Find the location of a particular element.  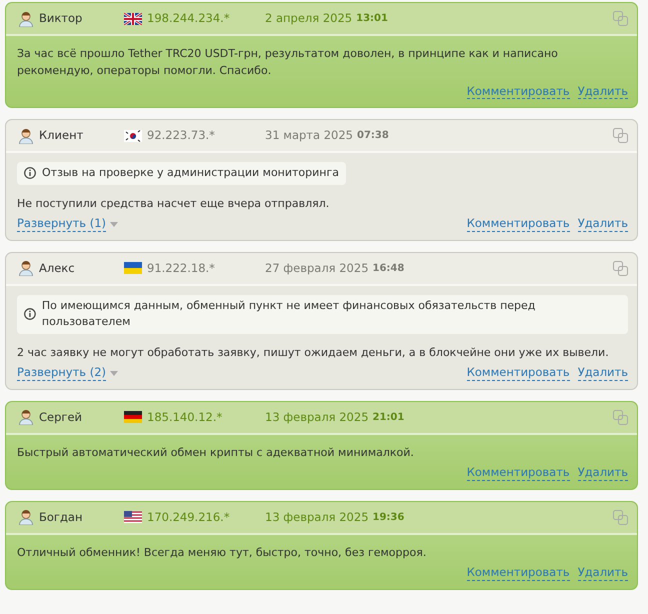

review-date: 31 марта 2025 is located at coordinates (309, 135).